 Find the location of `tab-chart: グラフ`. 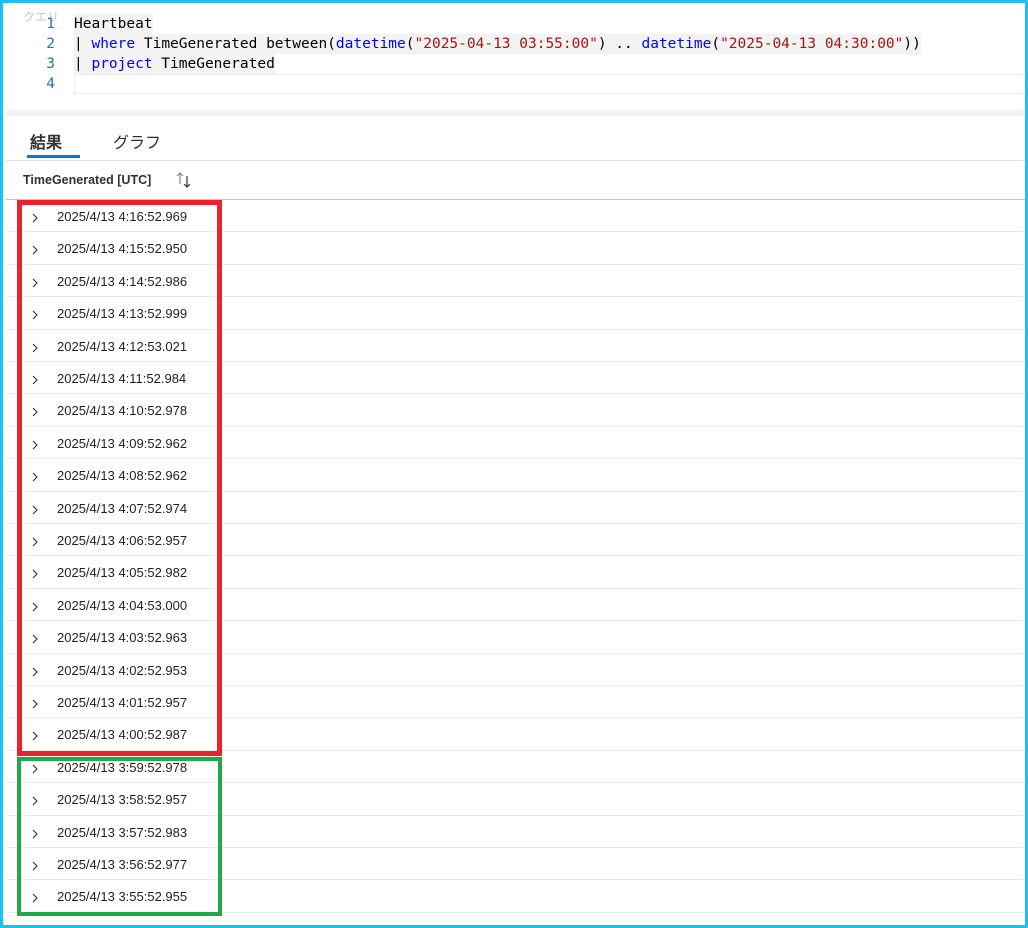

tab-chart: グラフ is located at coordinates (137, 141).